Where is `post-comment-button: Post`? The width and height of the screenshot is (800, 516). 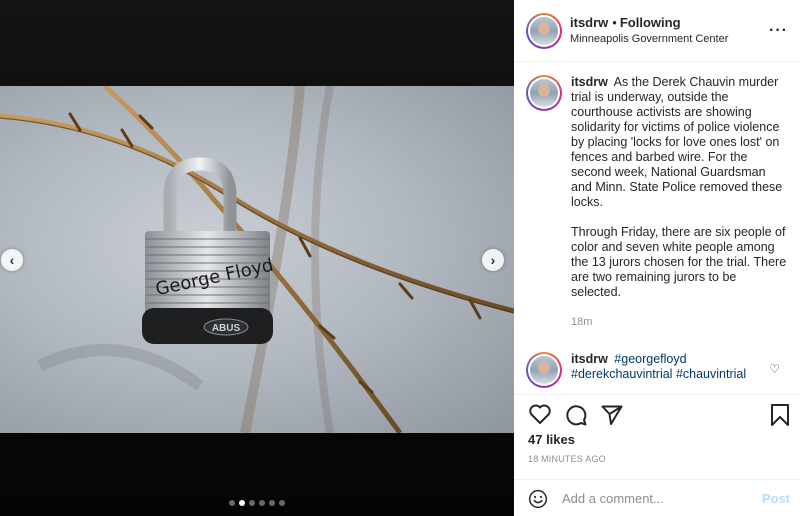 post-comment-button: Post is located at coordinates (776, 498).